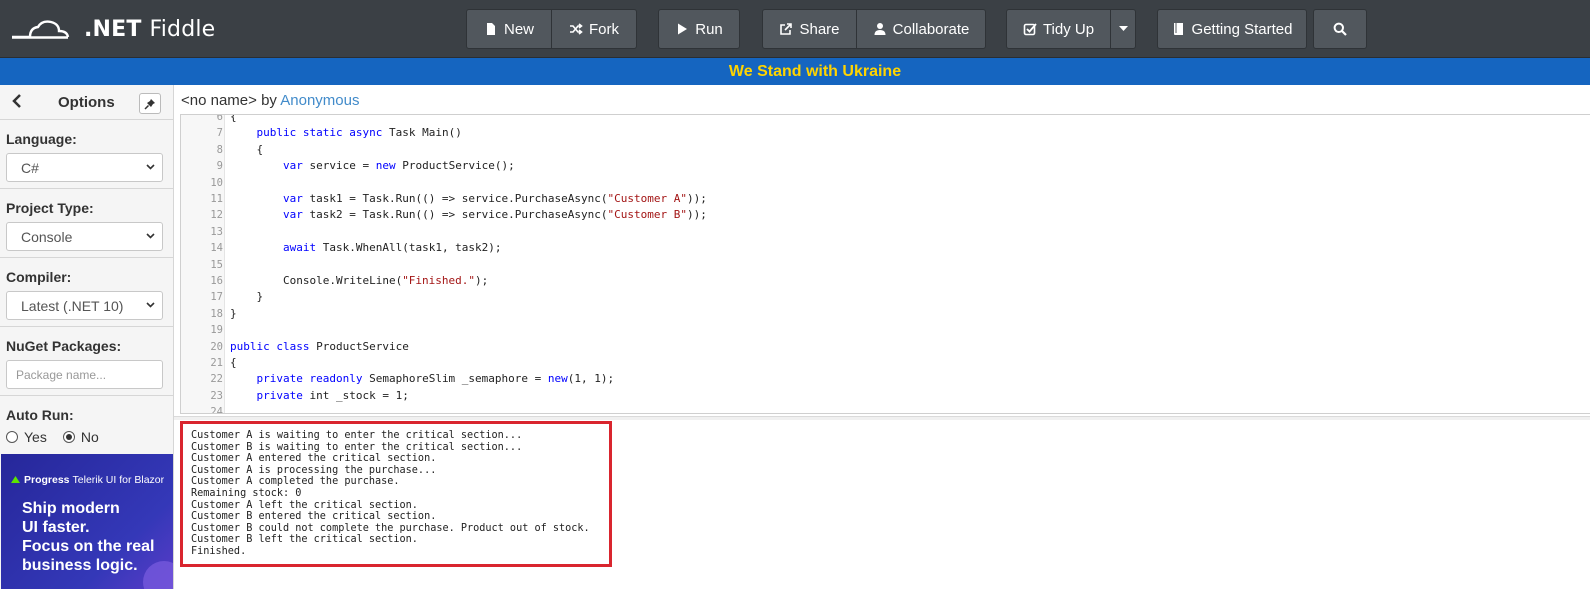 The image size is (1590, 589). What do you see at coordinates (87, 480) in the screenshot?
I see `ad-brand: Progress Telerik UI for Blazor` at bounding box center [87, 480].